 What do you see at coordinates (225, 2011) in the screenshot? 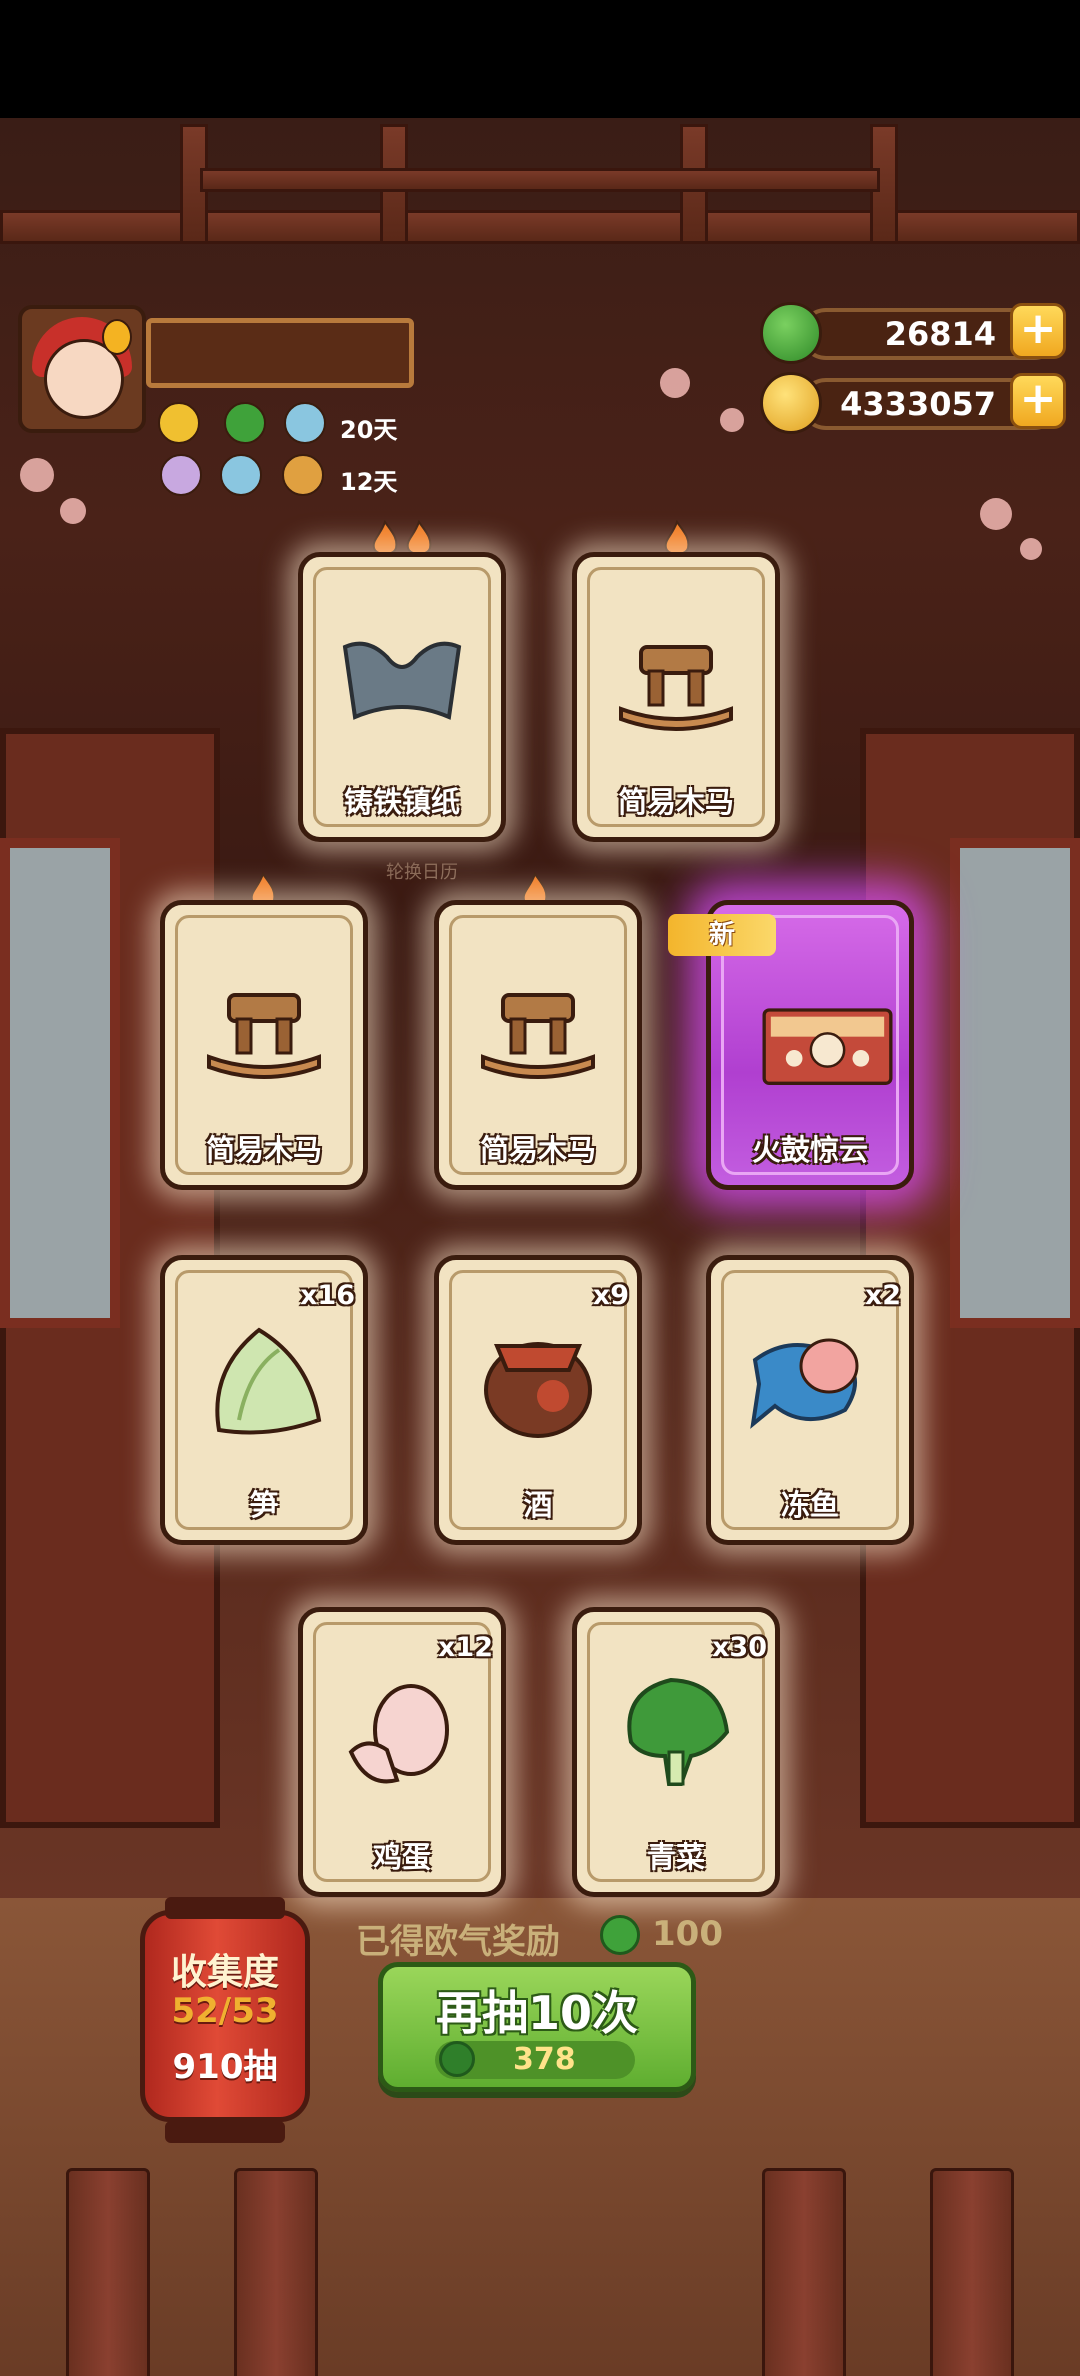
I see `collection-progress: 52/53` at bounding box center [225, 2011].